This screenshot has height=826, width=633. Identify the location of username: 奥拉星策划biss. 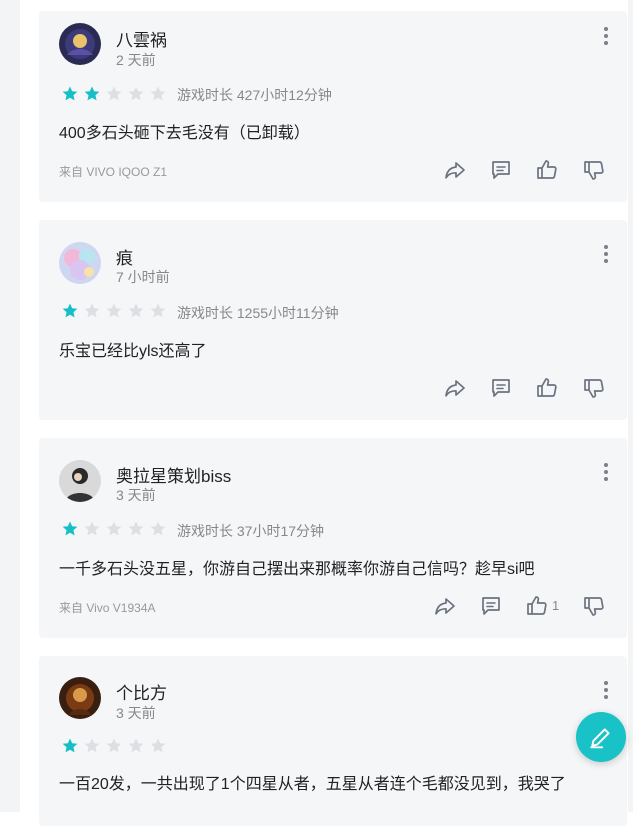
(173, 474).